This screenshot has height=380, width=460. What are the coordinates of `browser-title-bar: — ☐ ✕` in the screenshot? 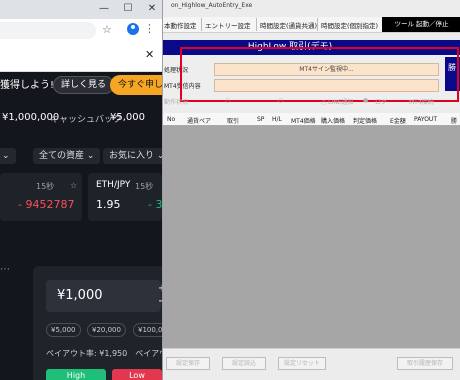 It's located at (81, 9).